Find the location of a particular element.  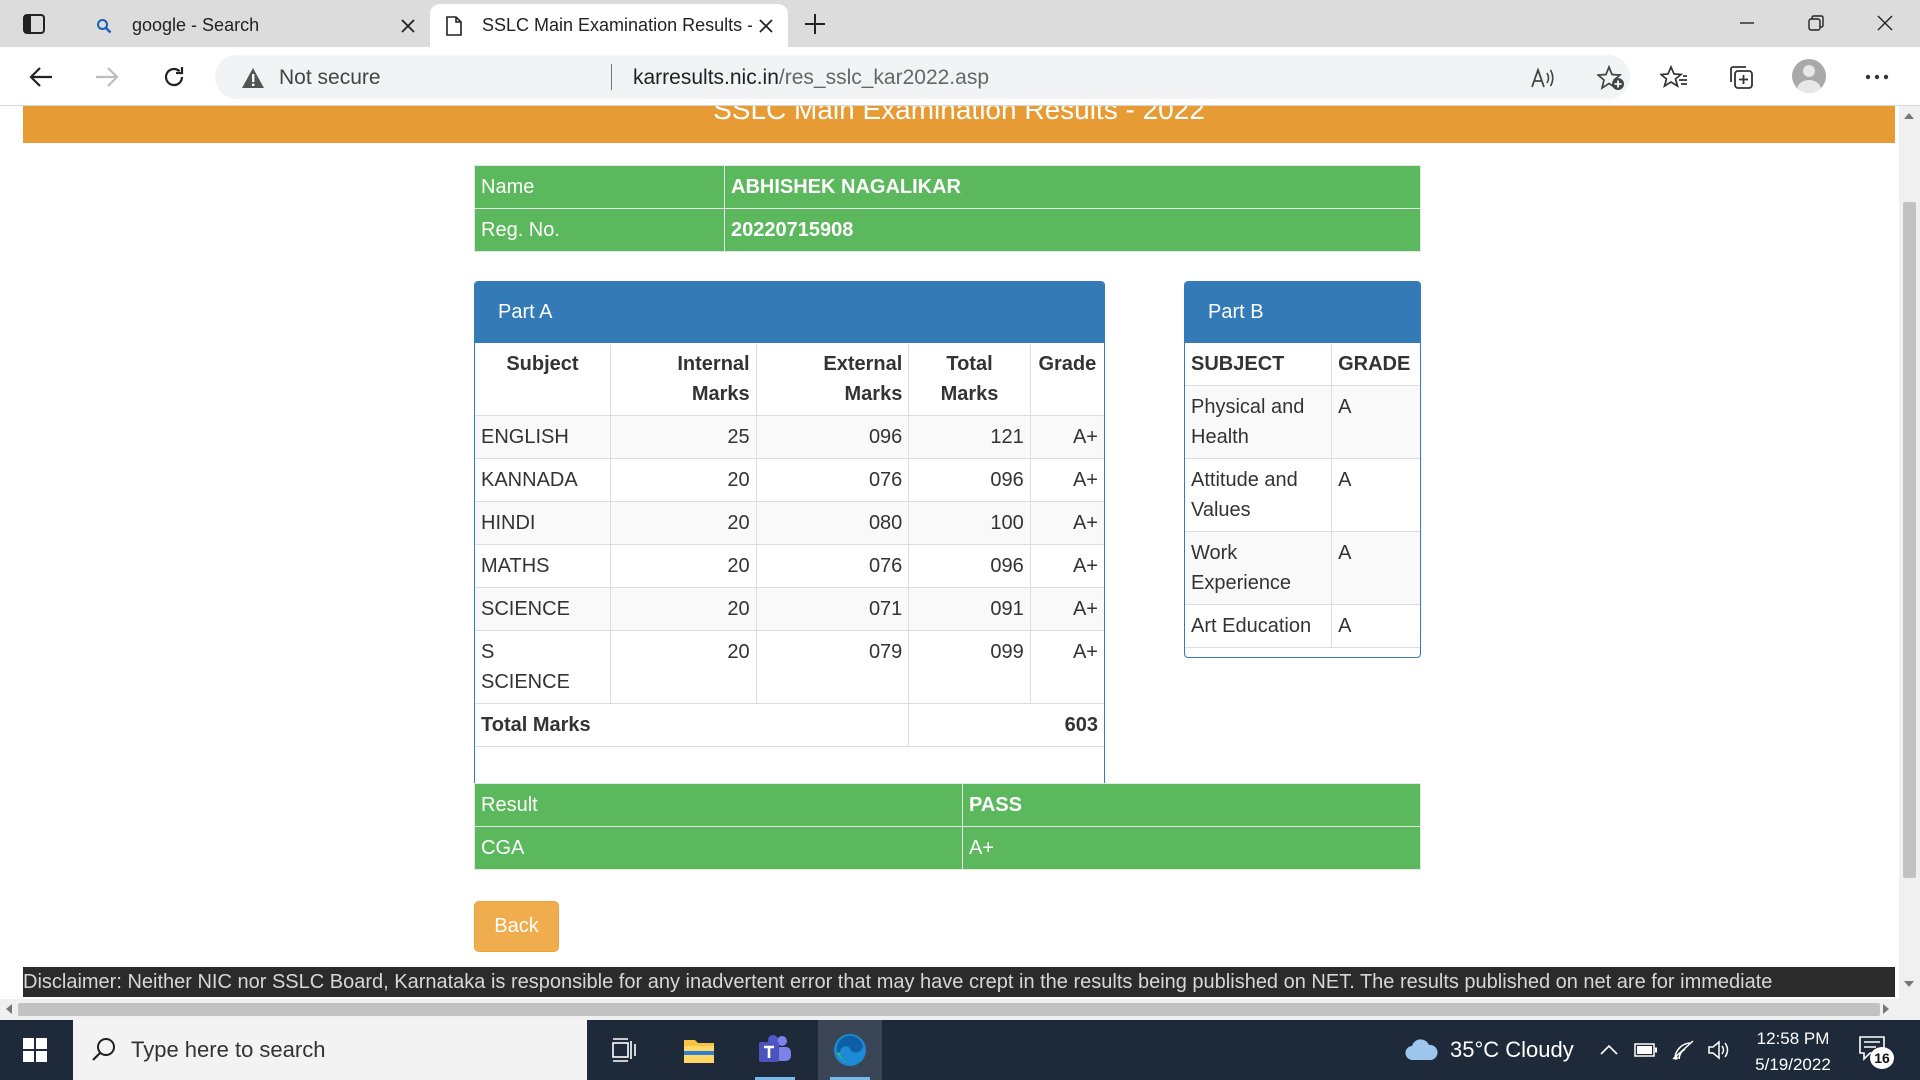

url-text: karresults.nic.in/res_sslc_kar2022.asp is located at coordinates (811, 78).